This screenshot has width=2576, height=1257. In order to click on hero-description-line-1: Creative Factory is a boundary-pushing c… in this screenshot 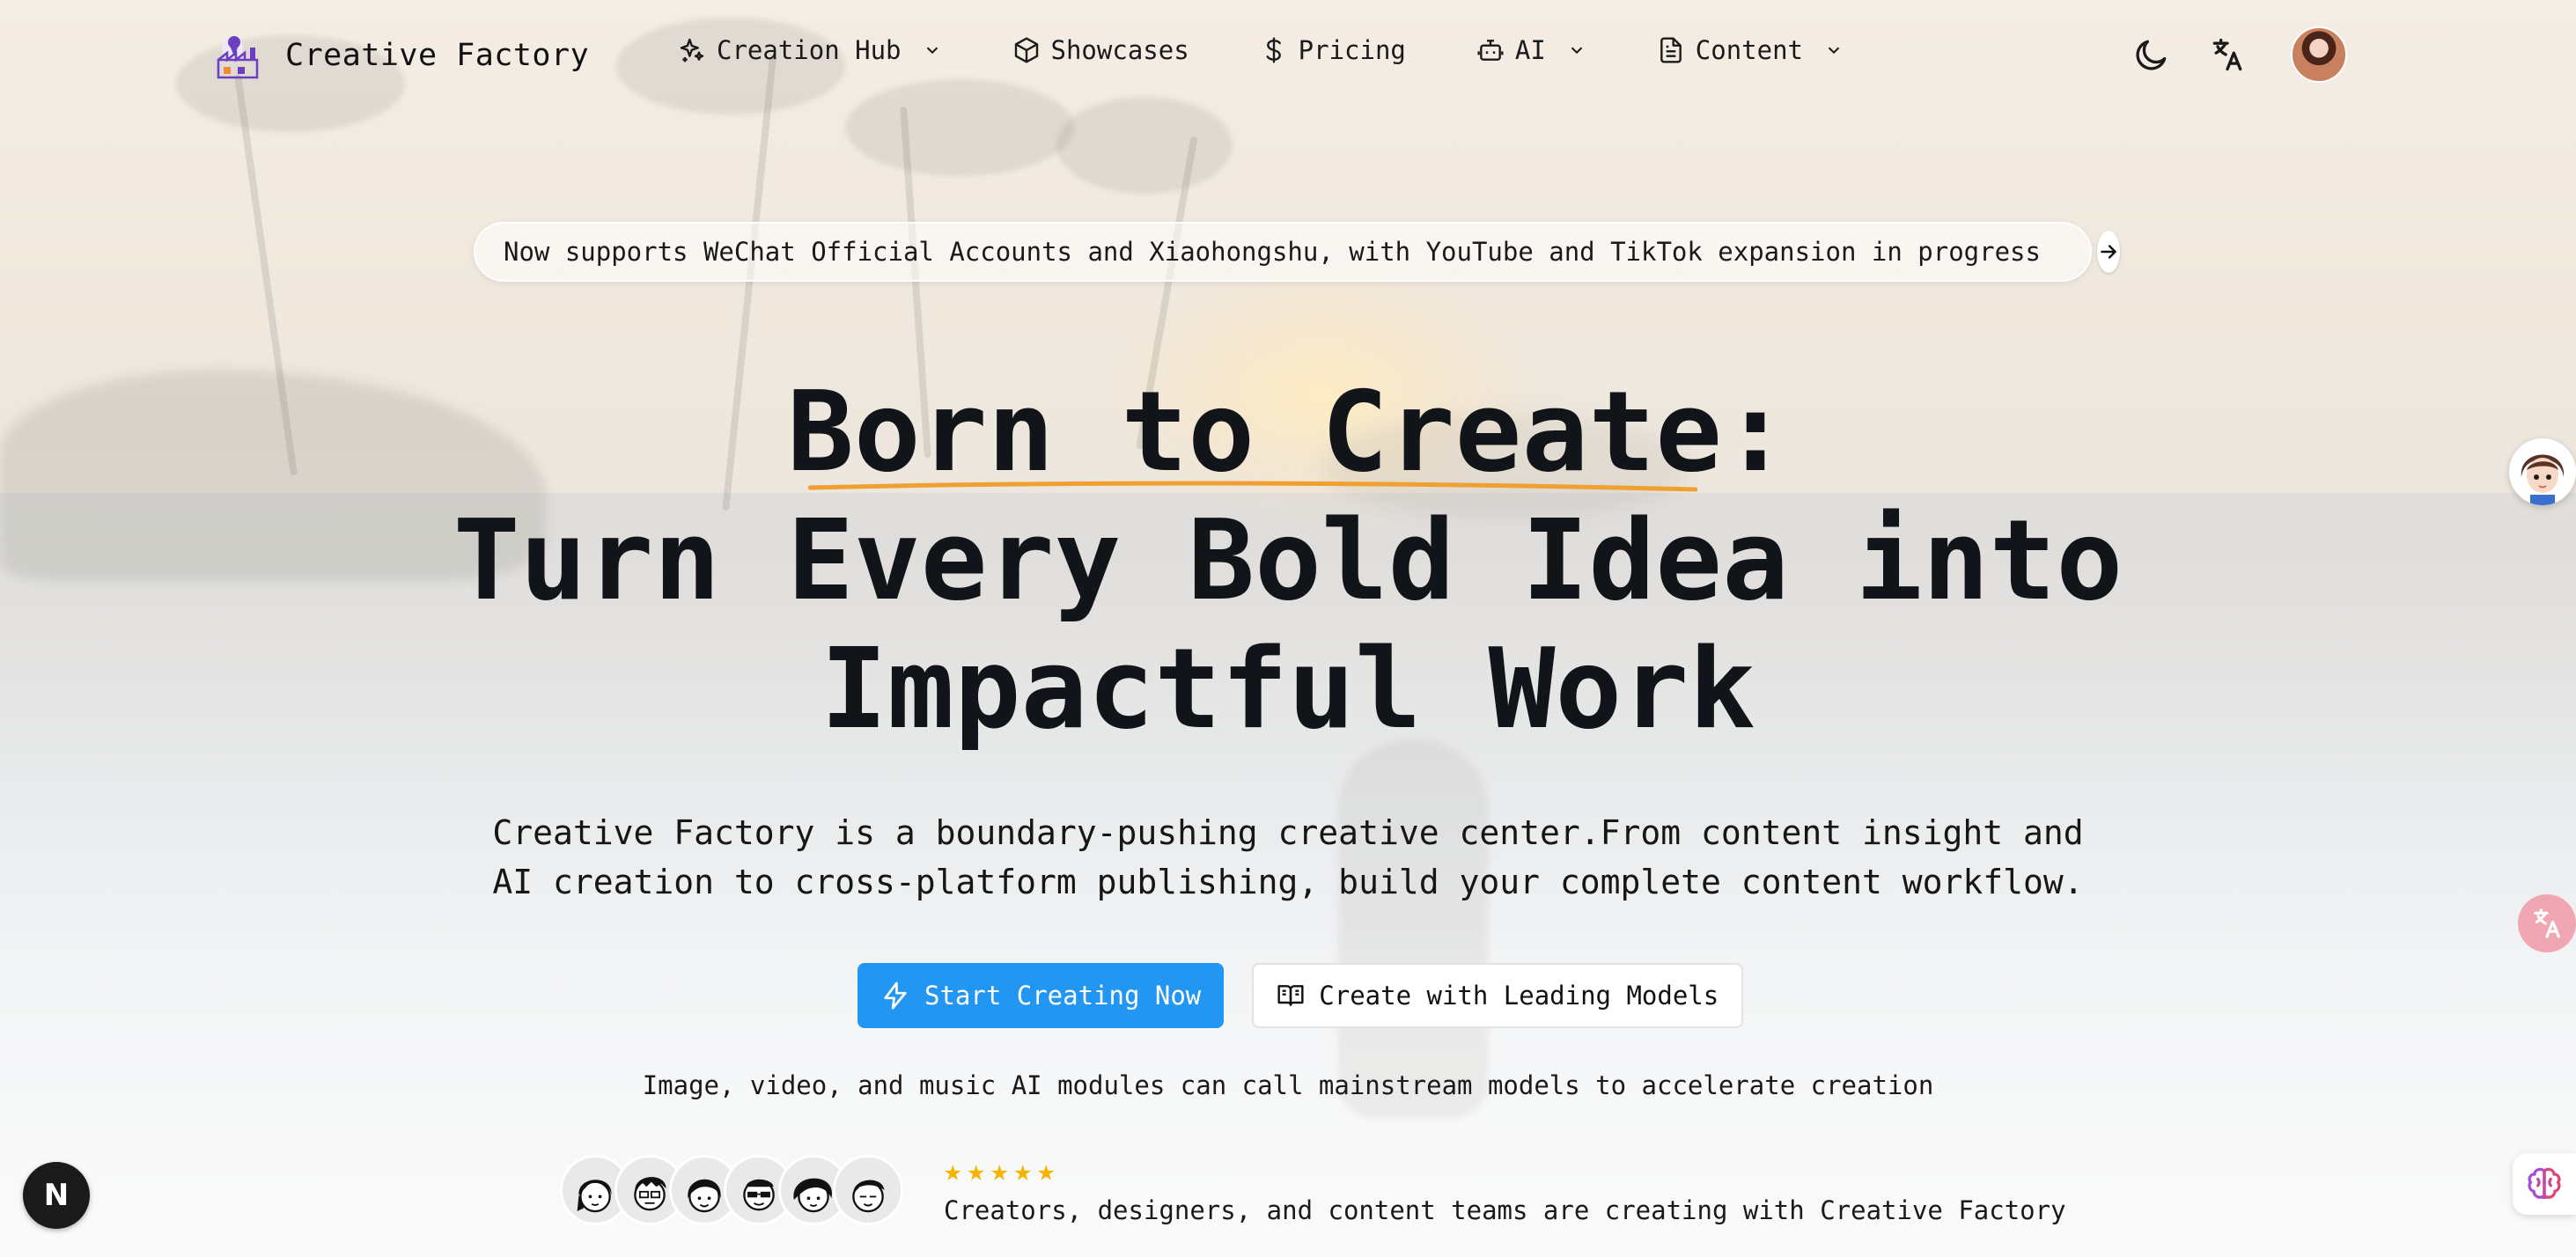, I will do `click(1288, 832)`.